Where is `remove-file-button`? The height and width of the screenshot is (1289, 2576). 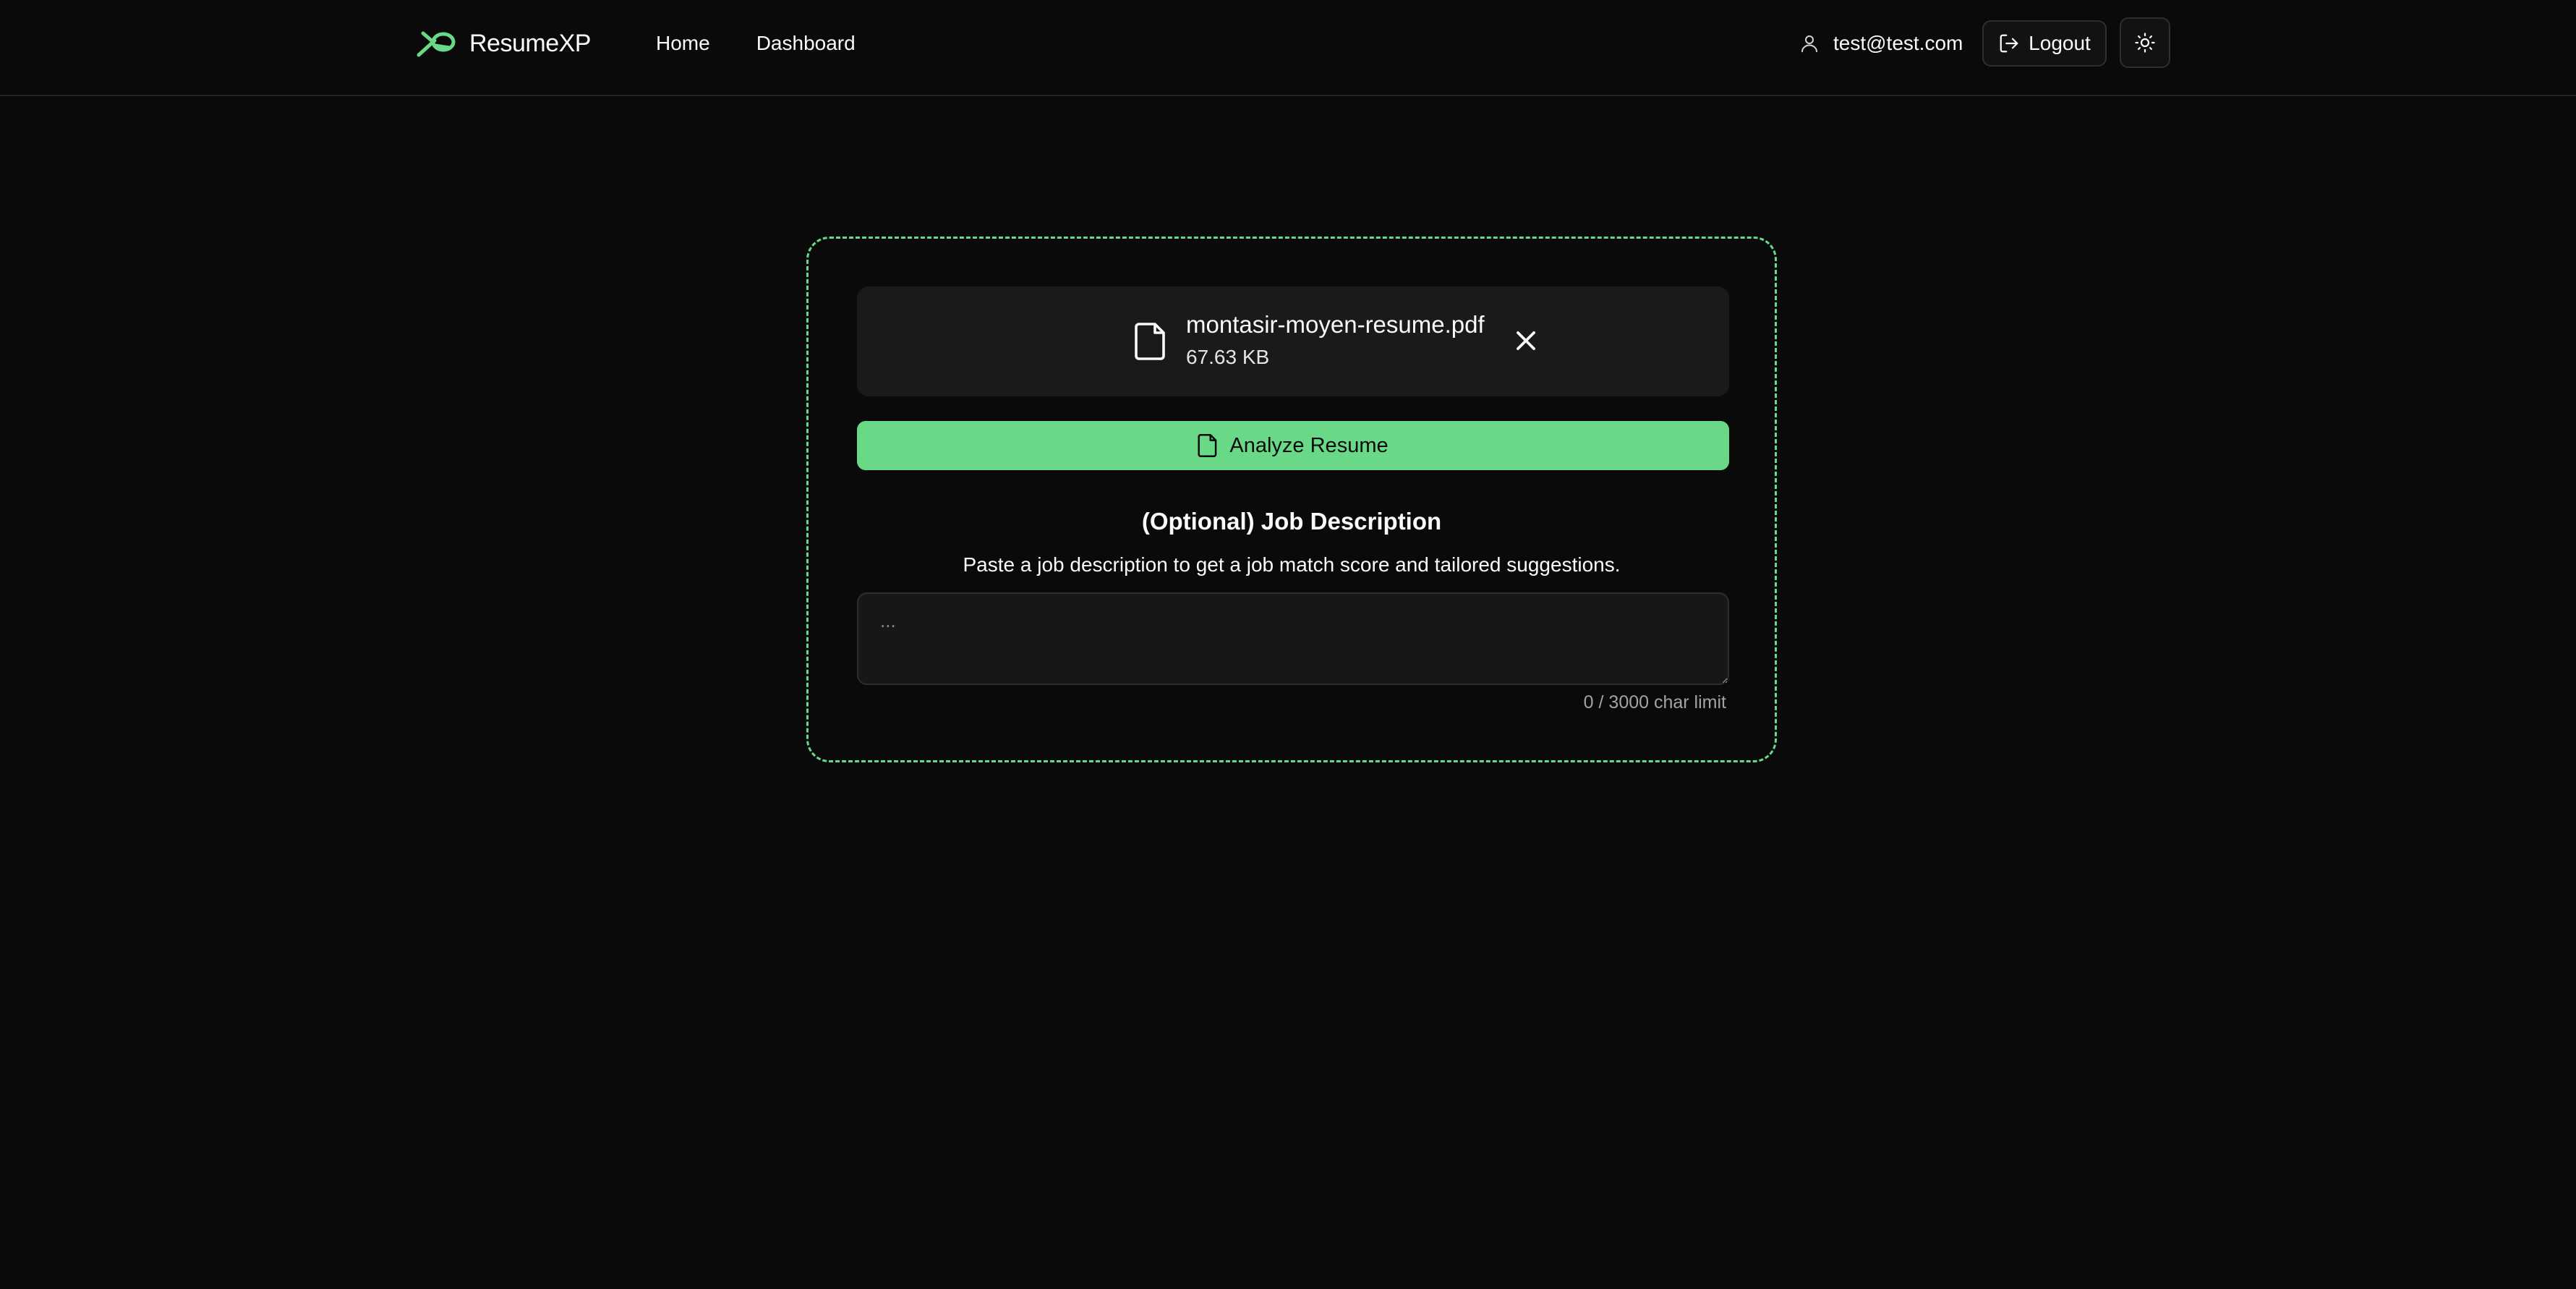 remove-file-button is located at coordinates (1526, 341).